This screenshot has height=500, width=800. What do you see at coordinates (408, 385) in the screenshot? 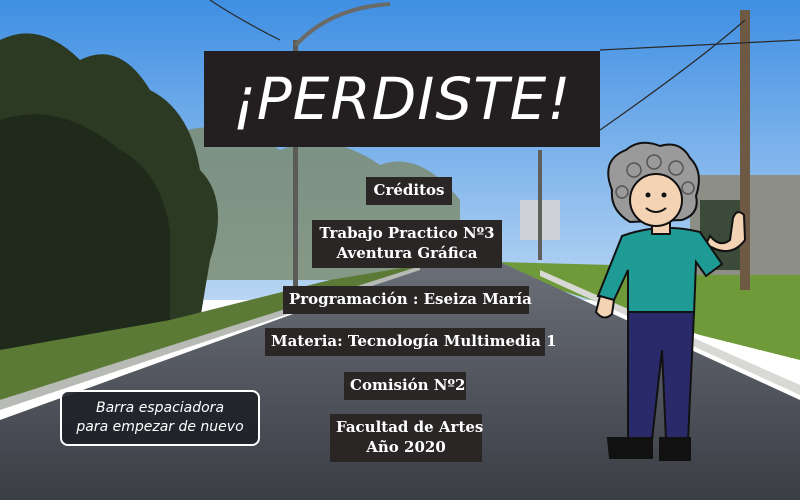
I see `commission-text: Comisión Nº2` at bounding box center [408, 385].